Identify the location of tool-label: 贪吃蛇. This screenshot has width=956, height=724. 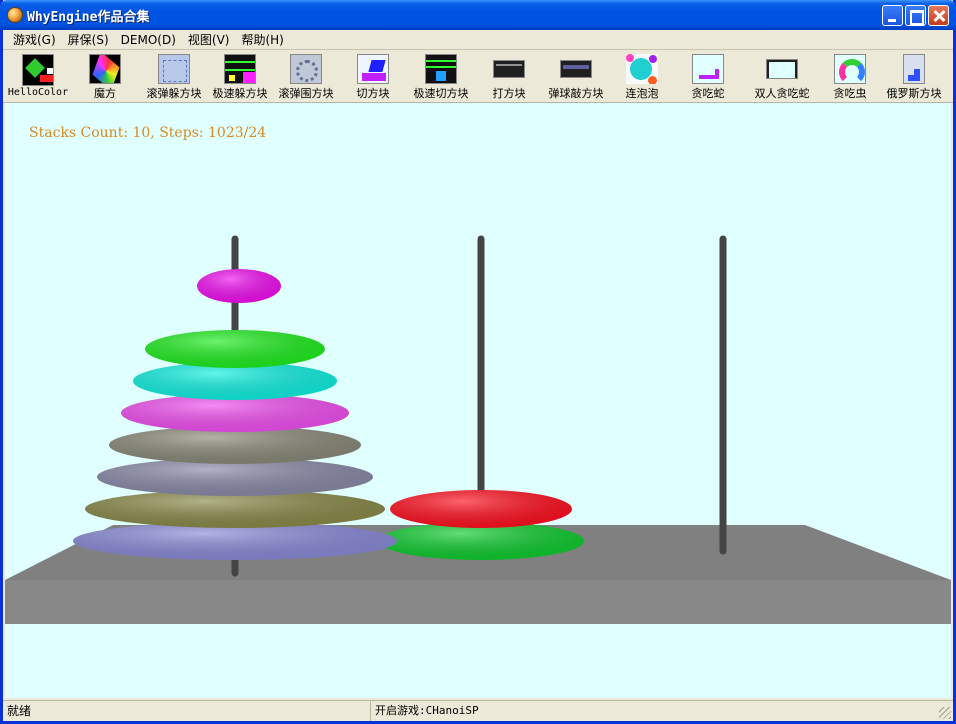
(708, 93).